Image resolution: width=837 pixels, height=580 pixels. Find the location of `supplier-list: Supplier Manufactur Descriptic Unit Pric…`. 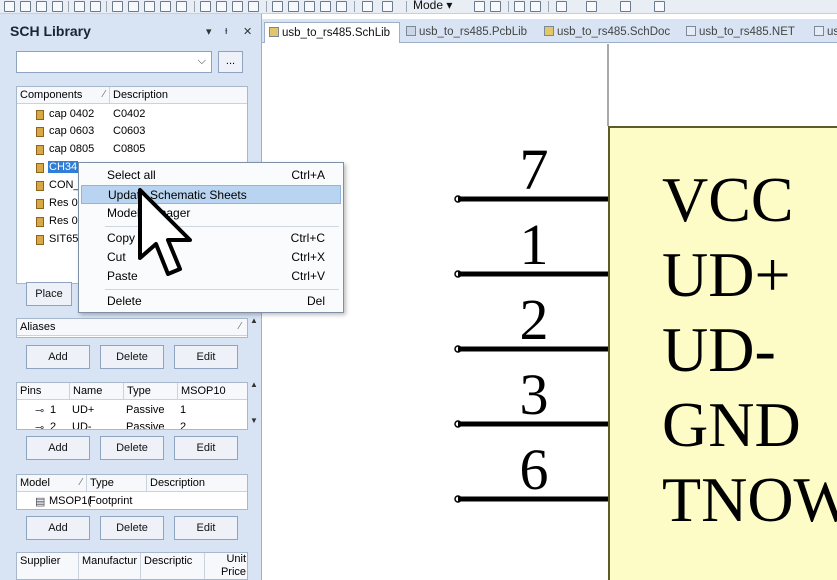

supplier-list: Supplier Manufactur Descriptic Unit Pric… is located at coordinates (132, 566).